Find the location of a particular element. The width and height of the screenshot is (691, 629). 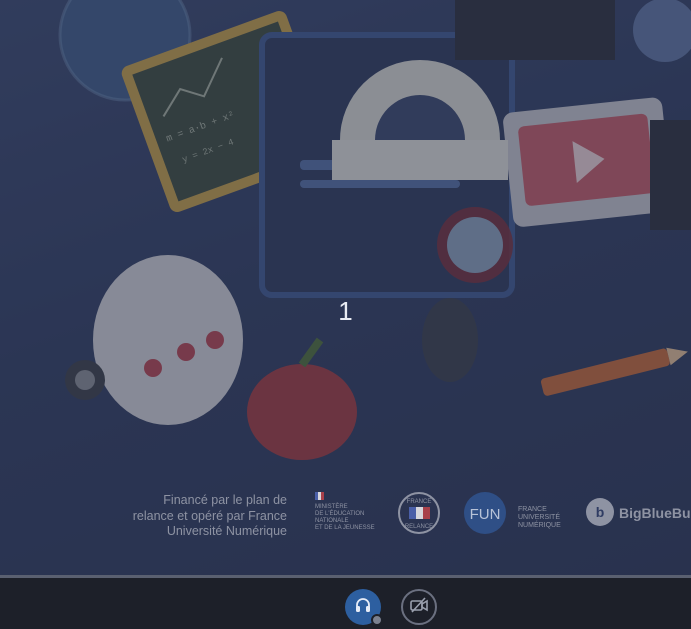

france-relance-logo: FRANCE RELANCE is located at coordinates (419, 513).